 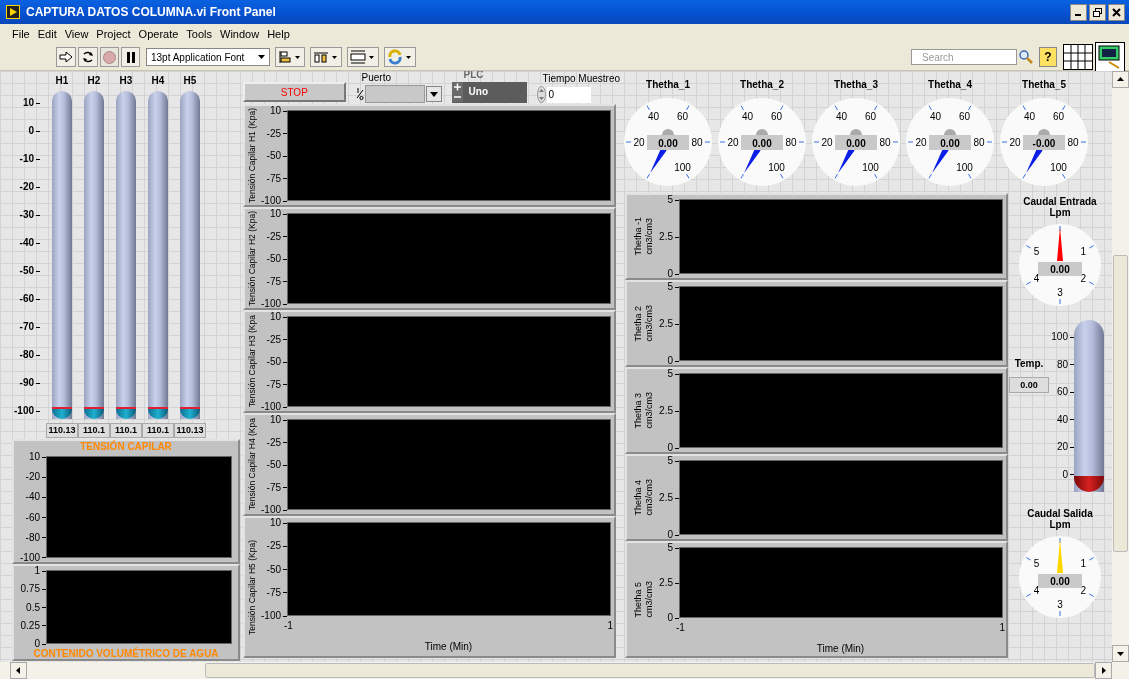 I want to click on vertical-scrollbar, so click(x=1120, y=366).